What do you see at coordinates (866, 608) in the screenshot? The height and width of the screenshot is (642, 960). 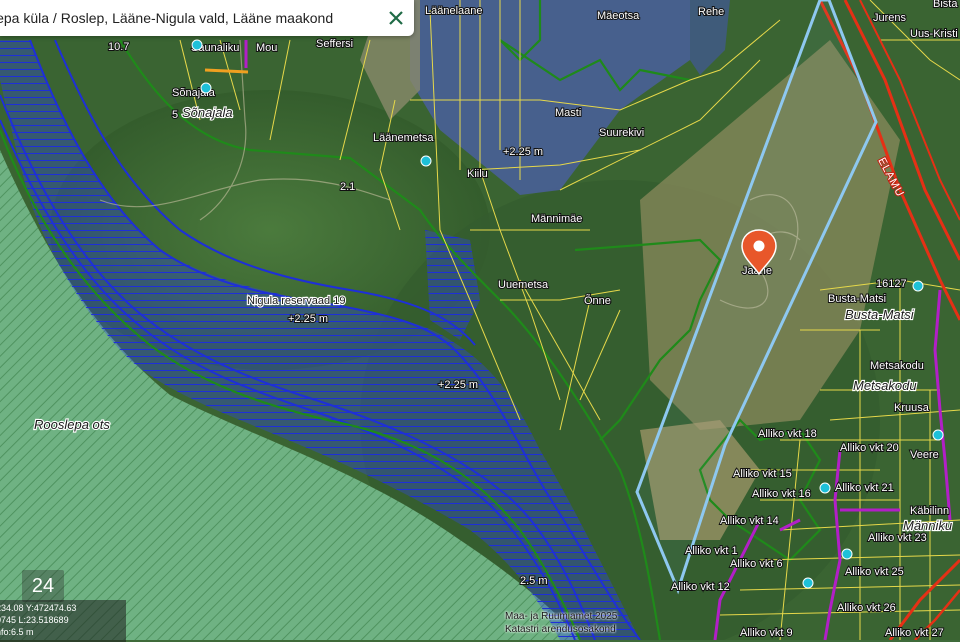 I see `label-alliko-26: Alliko vkt 26` at bounding box center [866, 608].